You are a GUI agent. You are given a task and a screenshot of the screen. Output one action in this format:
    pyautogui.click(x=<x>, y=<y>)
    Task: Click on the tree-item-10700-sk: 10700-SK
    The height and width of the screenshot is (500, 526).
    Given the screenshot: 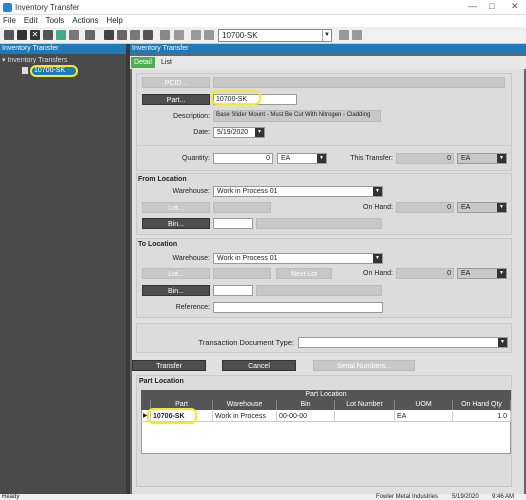 What is the action you would take?
    pyautogui.click(x=54, y=71)
    